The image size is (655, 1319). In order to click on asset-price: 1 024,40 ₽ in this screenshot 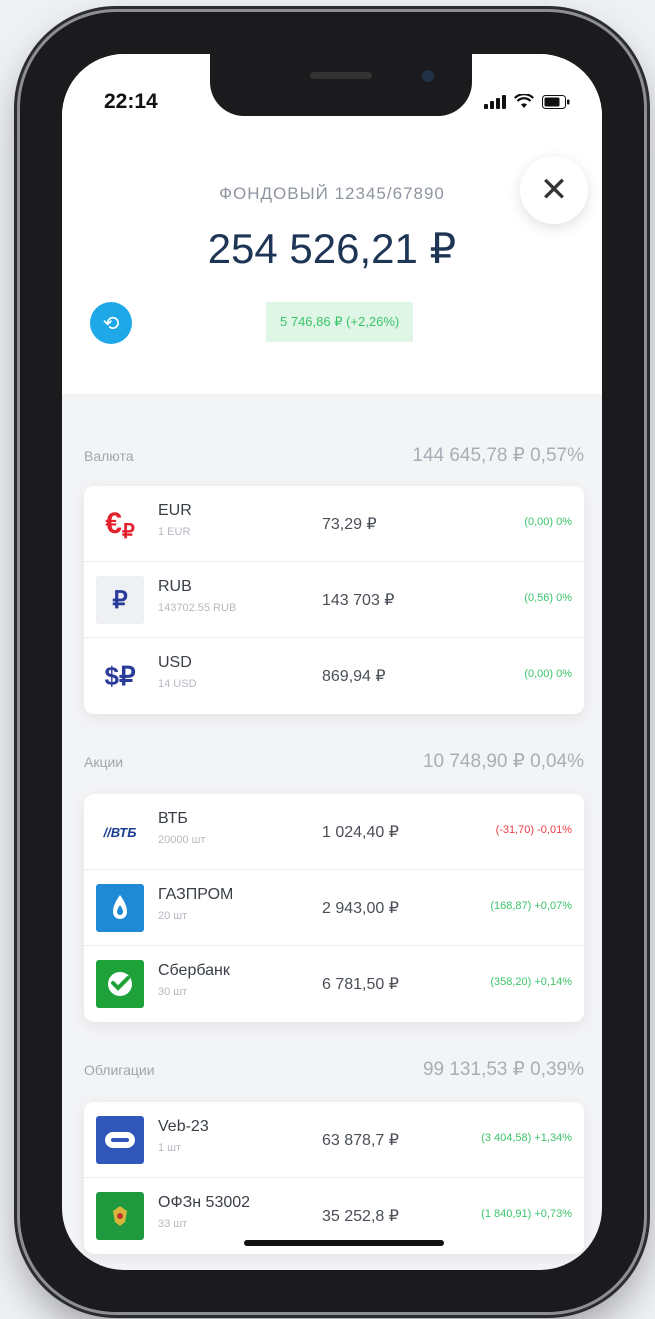, I will do `click(360, 832)`.